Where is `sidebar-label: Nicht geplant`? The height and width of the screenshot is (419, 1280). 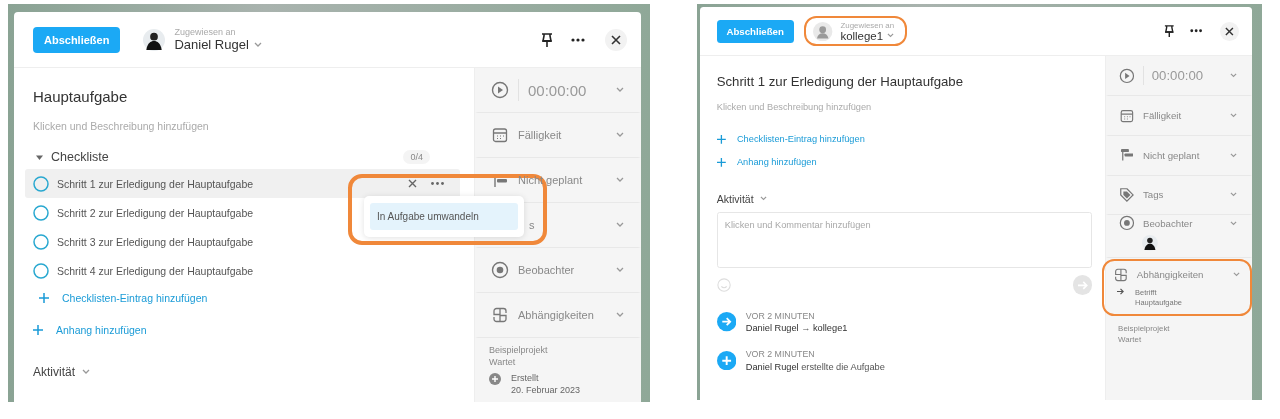
sidebar-label: Nicht geplant is located at coordinates (1171, 155).